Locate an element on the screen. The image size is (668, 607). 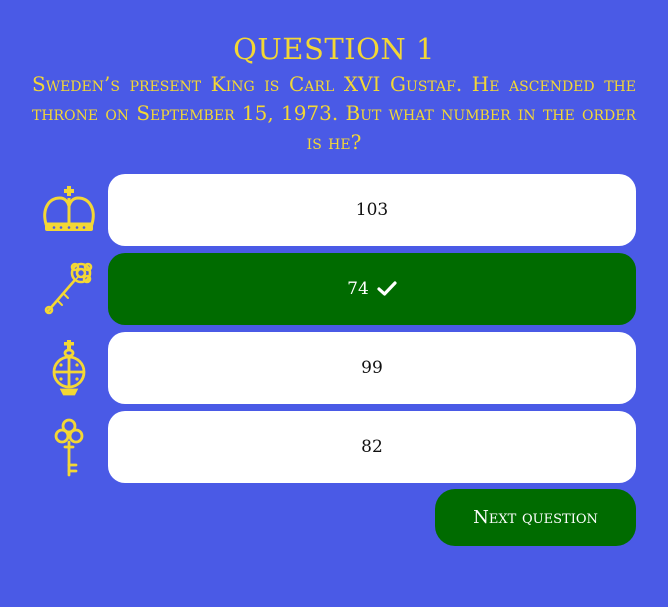
answer-option-4: 82 is located at coordinates (372, 447).